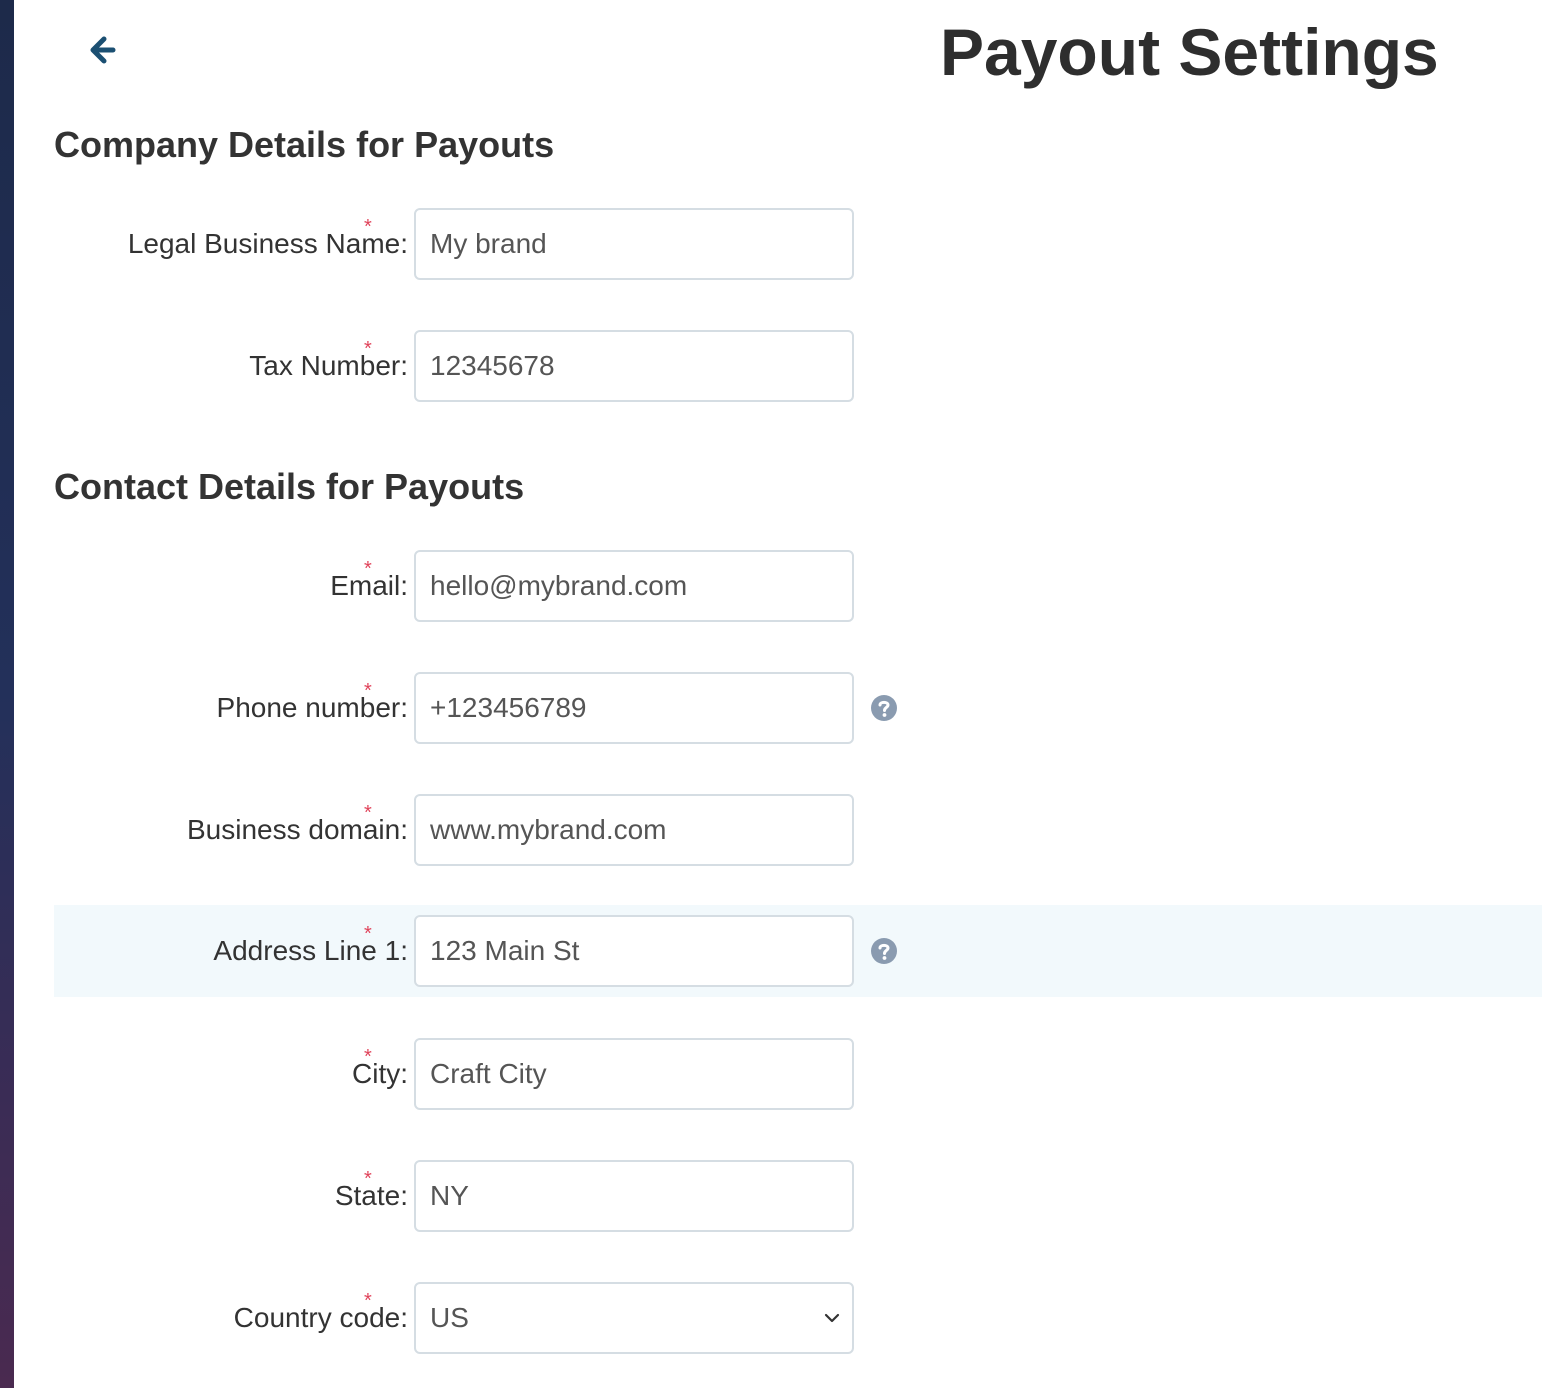 This screenshot has height=1388, width=1542. I want to click on phone-number-input, so click(634, 708).